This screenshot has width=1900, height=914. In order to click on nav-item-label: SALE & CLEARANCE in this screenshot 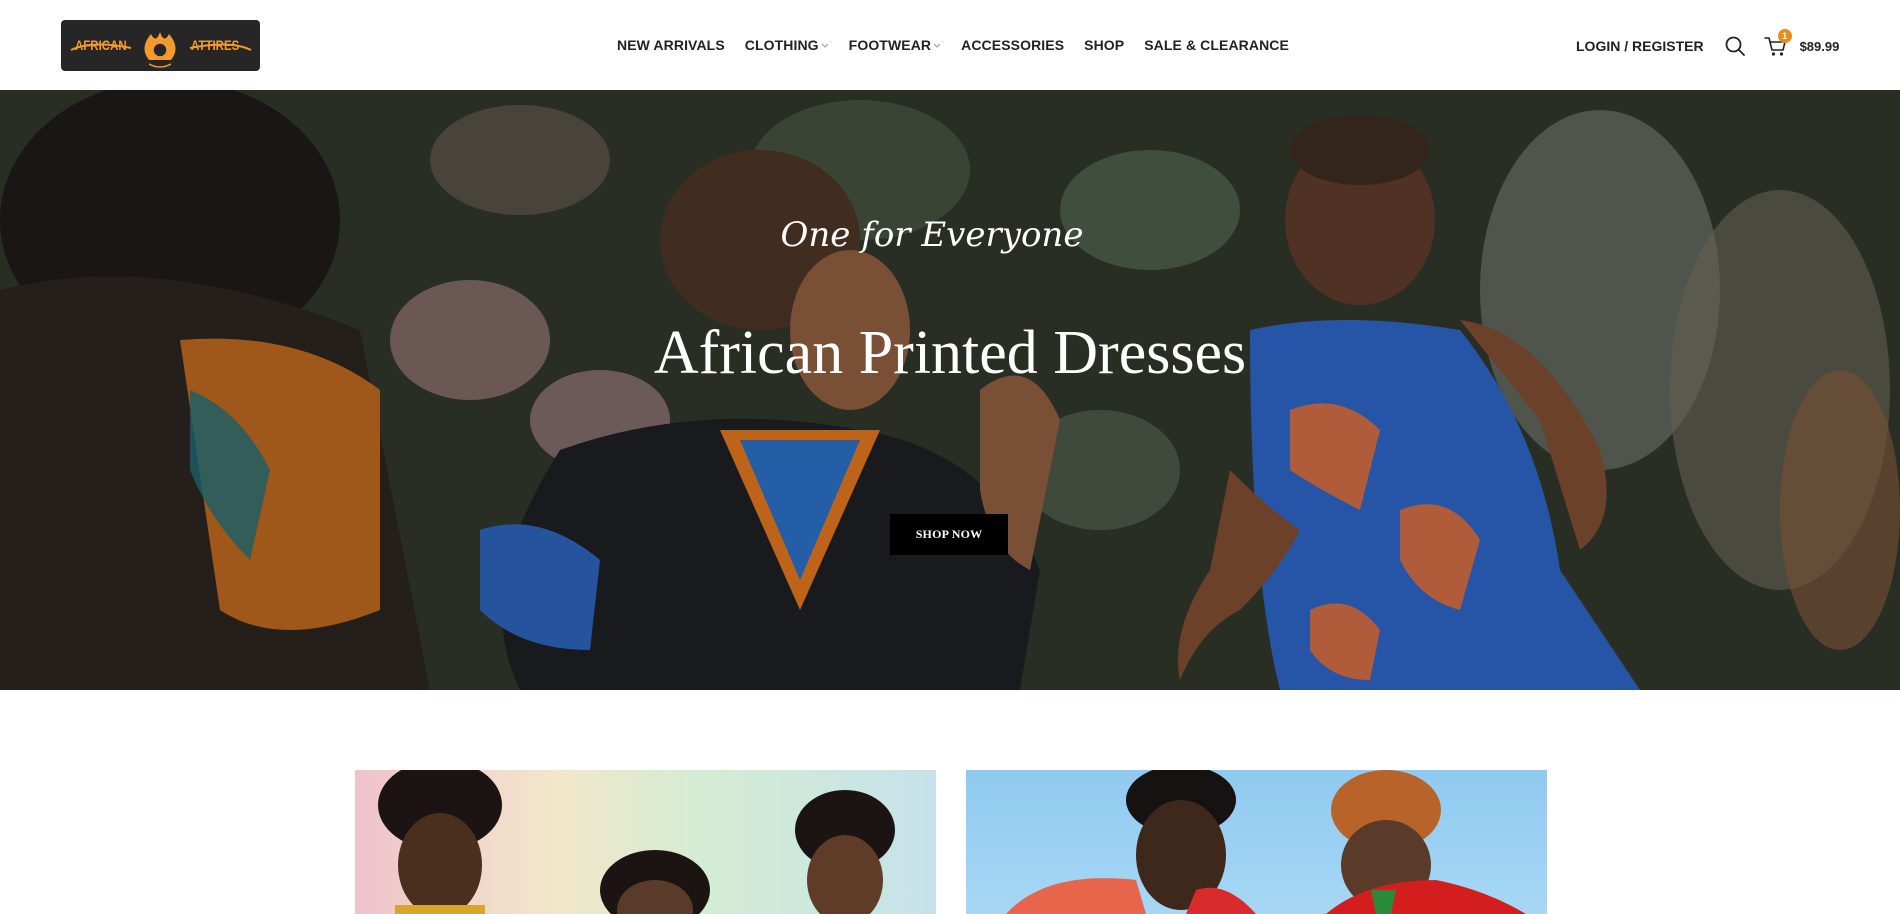, I will do `click(1216, 45)`.